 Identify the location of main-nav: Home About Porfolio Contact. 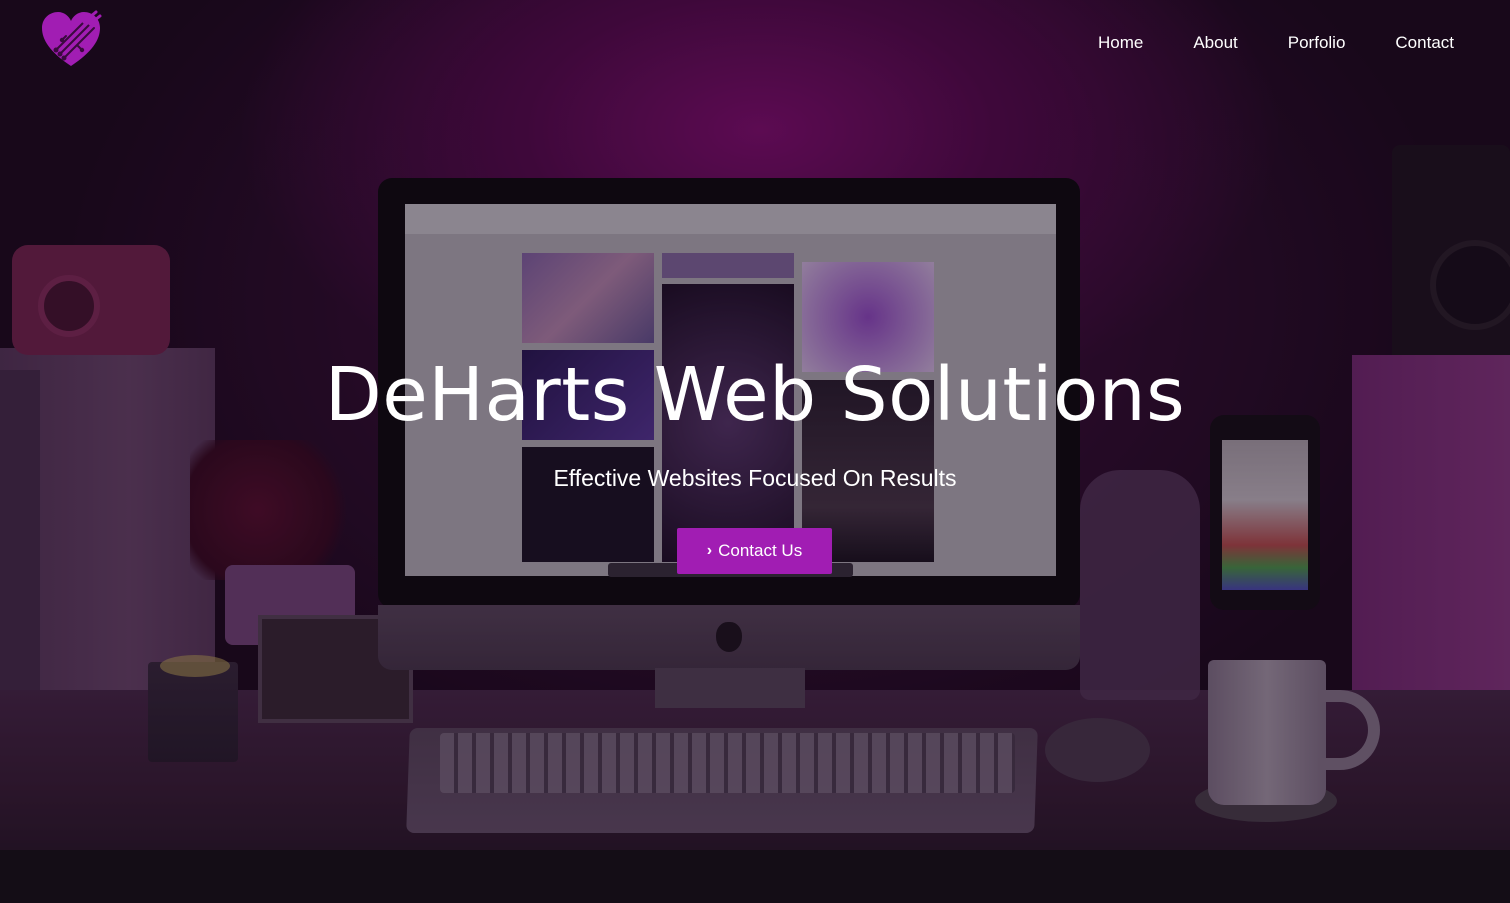
(1251, 43).